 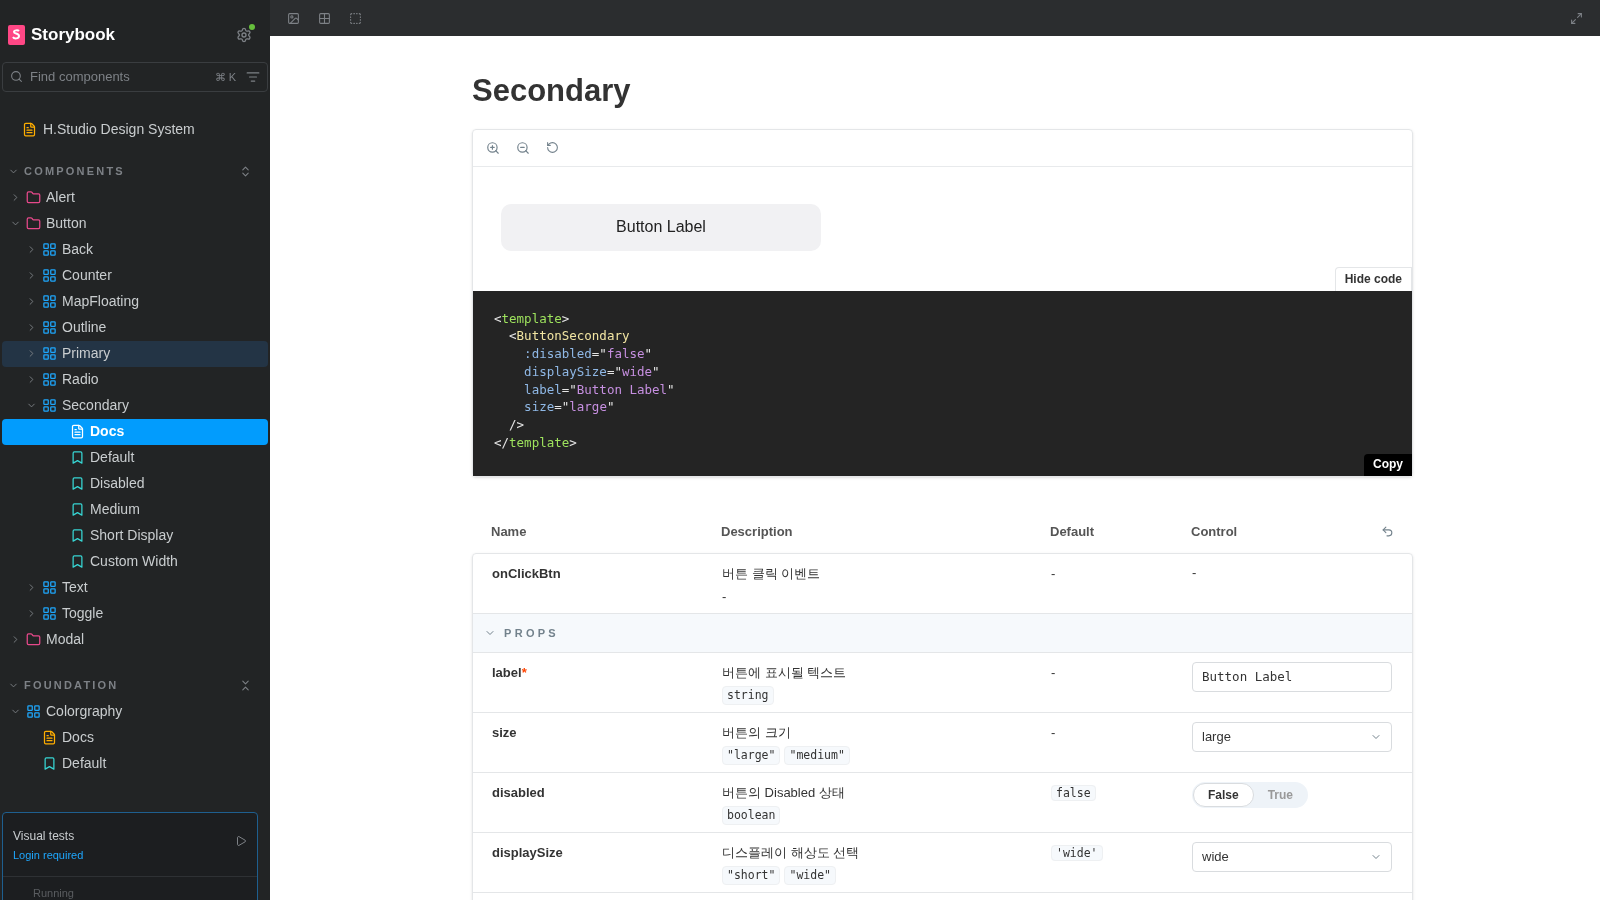 What do you see at coordinates (135, 561) in the screenshot?
I see `tree-item: Custom Width` at bounding box center [135, 561].